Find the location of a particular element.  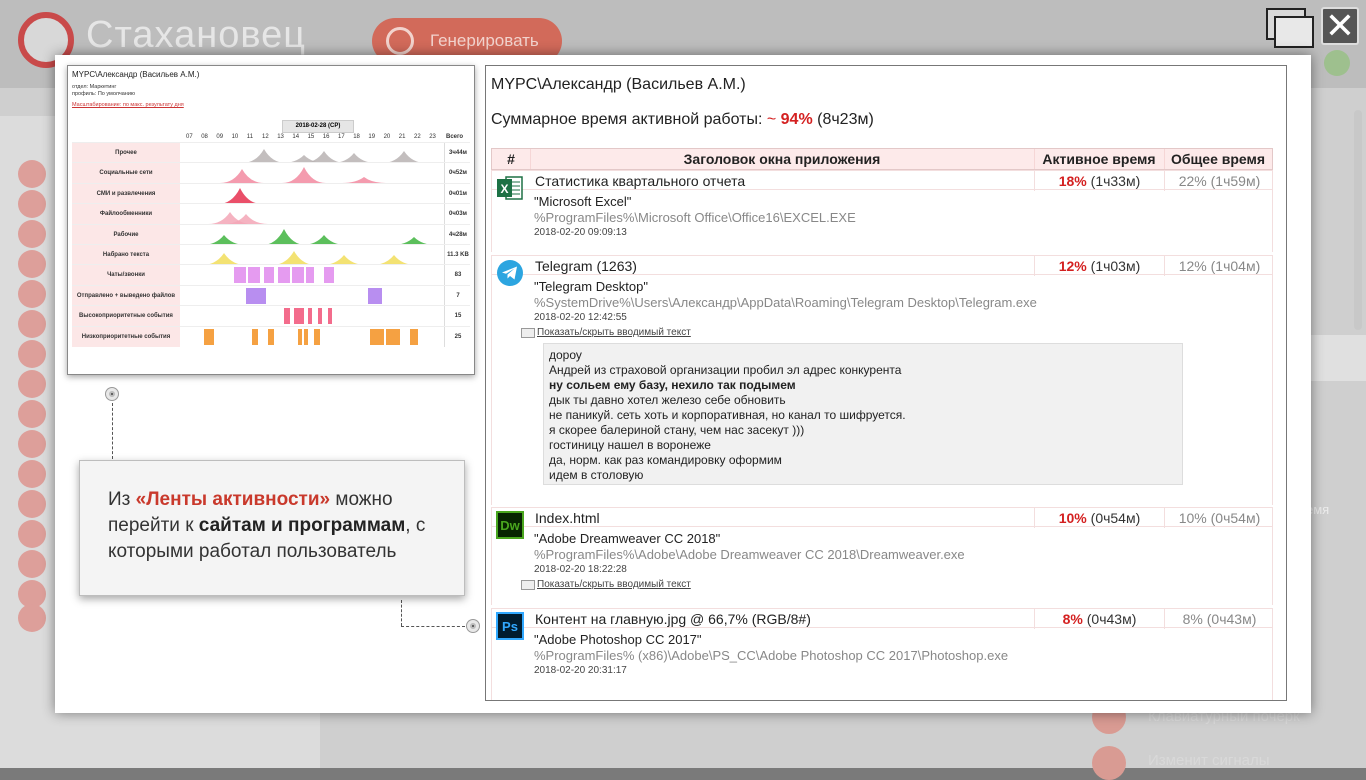

total-time: 10% (0ч54м) is located at coordinates (1219, 518).